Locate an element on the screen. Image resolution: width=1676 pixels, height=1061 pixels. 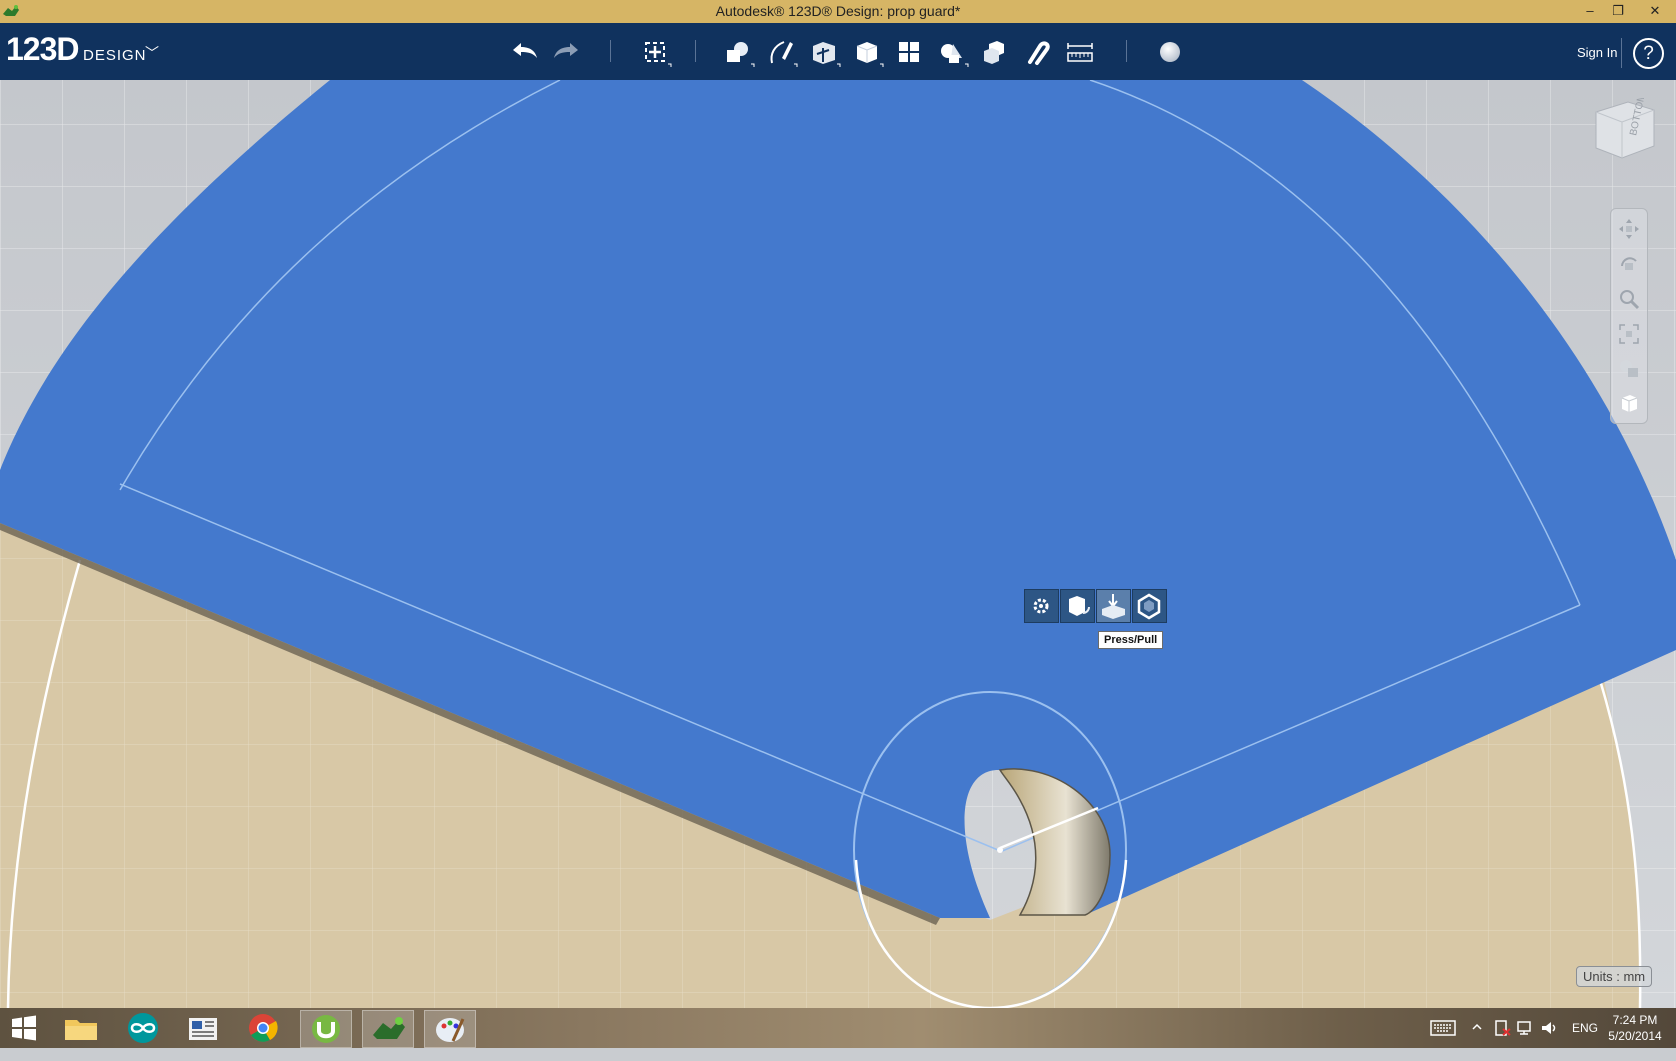
press-pull-button is located at coordinates (1113, 606).